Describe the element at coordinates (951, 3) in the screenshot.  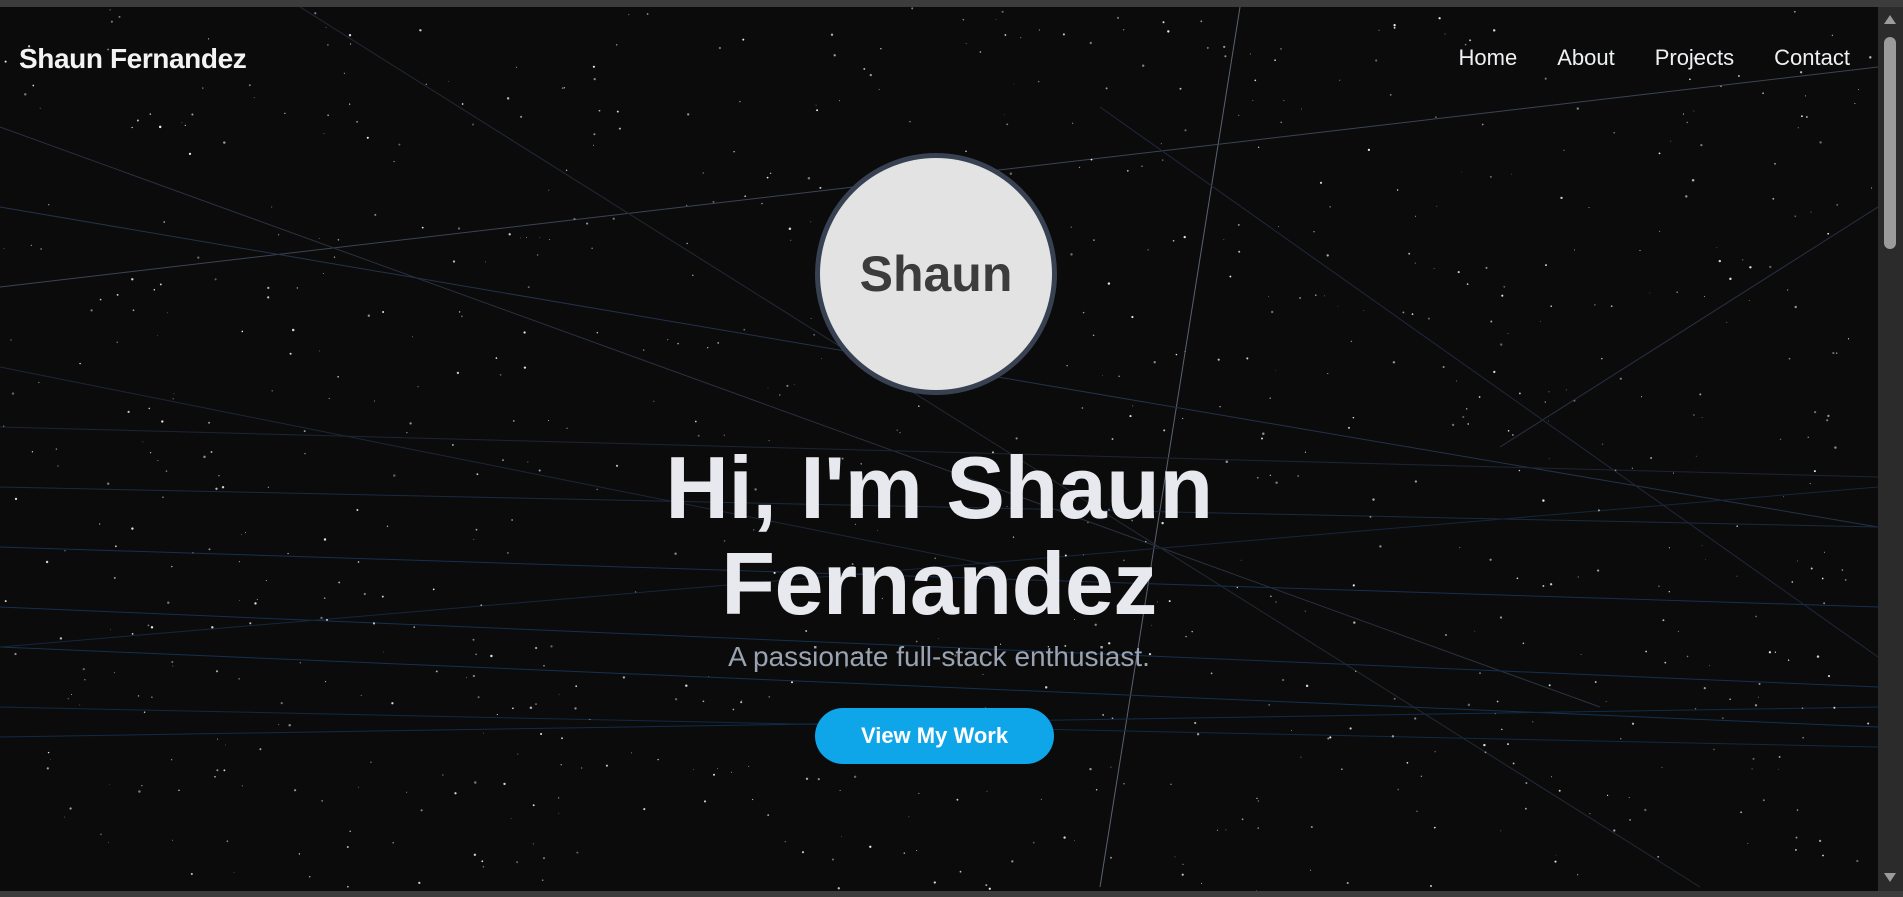
I see `window-top-edge` at that location.